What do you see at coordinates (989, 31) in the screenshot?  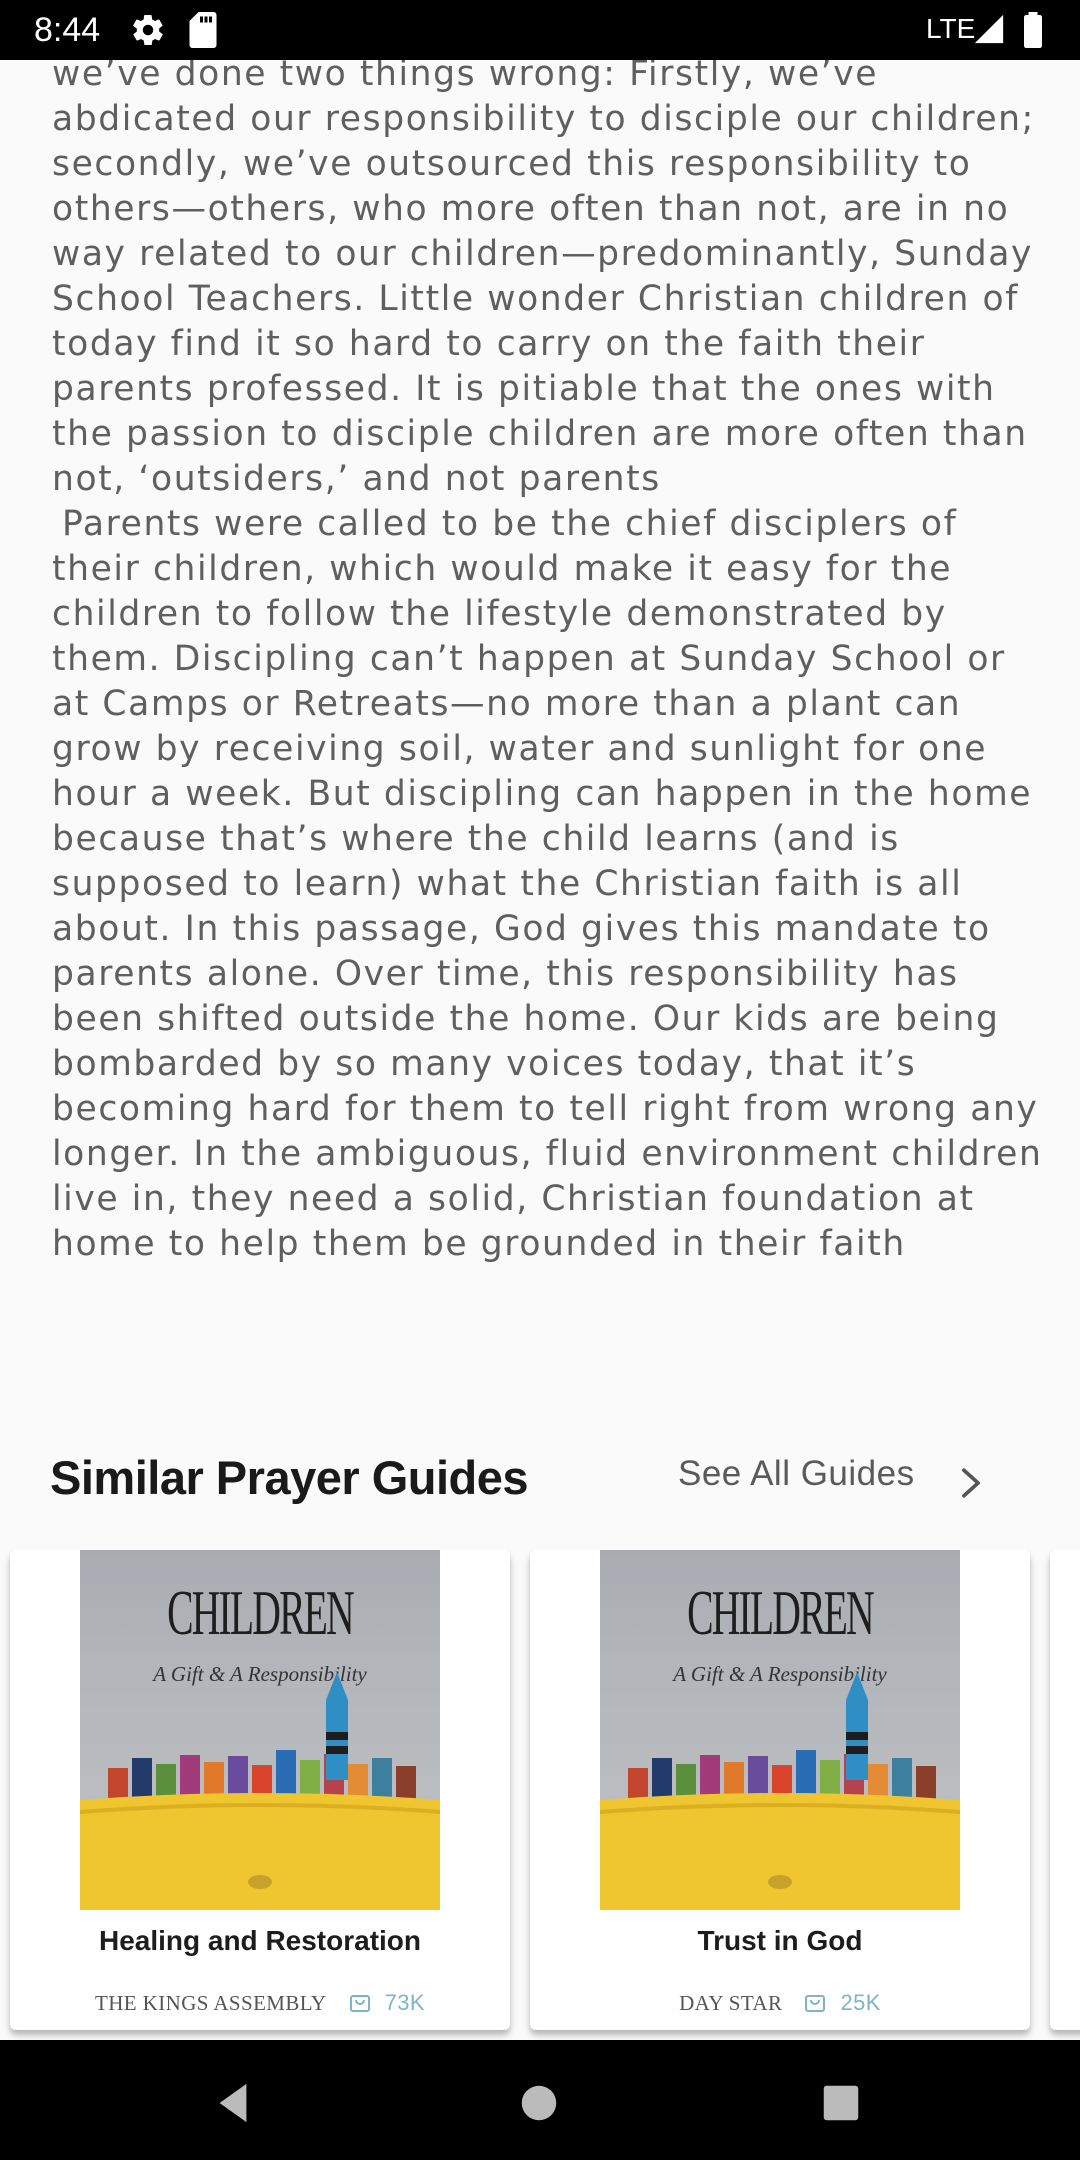 I see `signal-icon` at bounding box center [989, 31].